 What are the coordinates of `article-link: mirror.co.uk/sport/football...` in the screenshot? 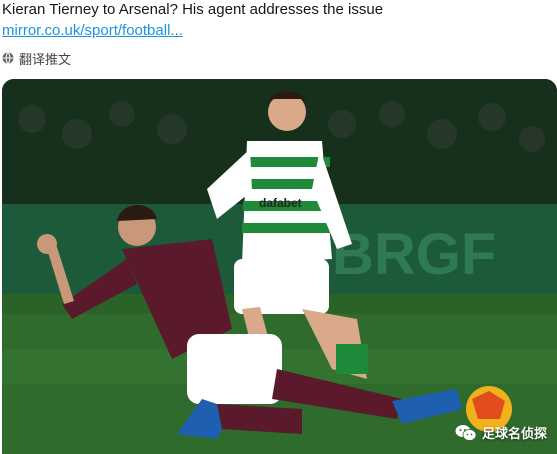 It's located at (92, 31).